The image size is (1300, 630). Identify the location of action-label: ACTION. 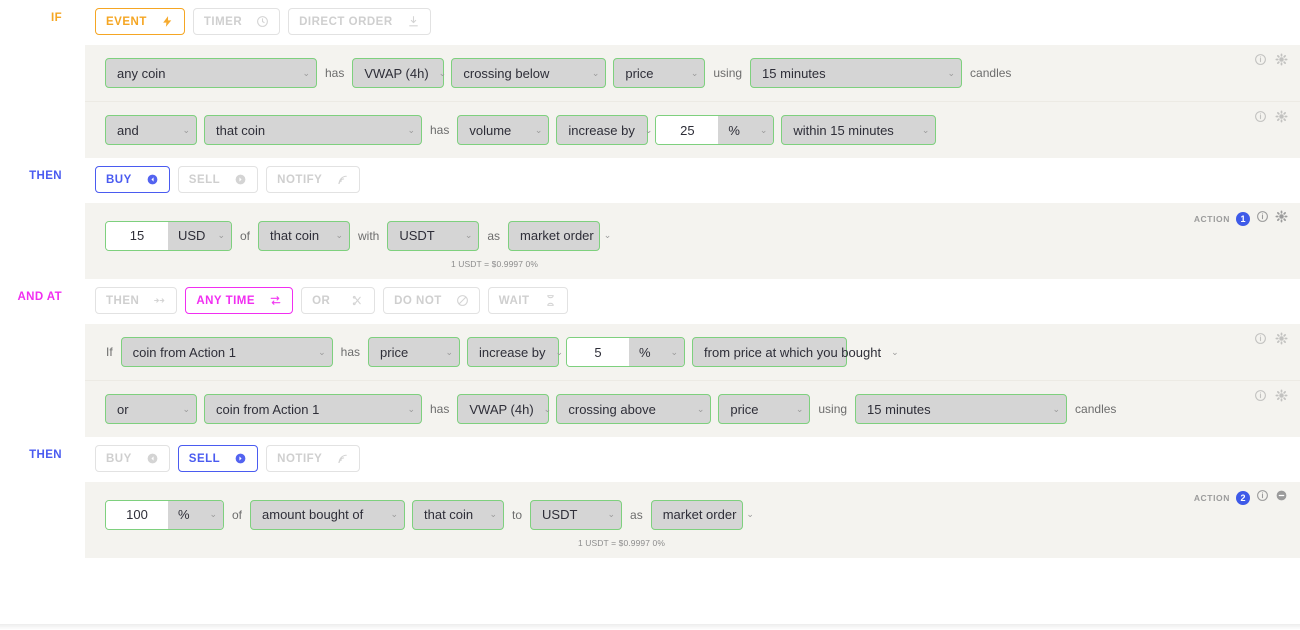
(1211, 498).